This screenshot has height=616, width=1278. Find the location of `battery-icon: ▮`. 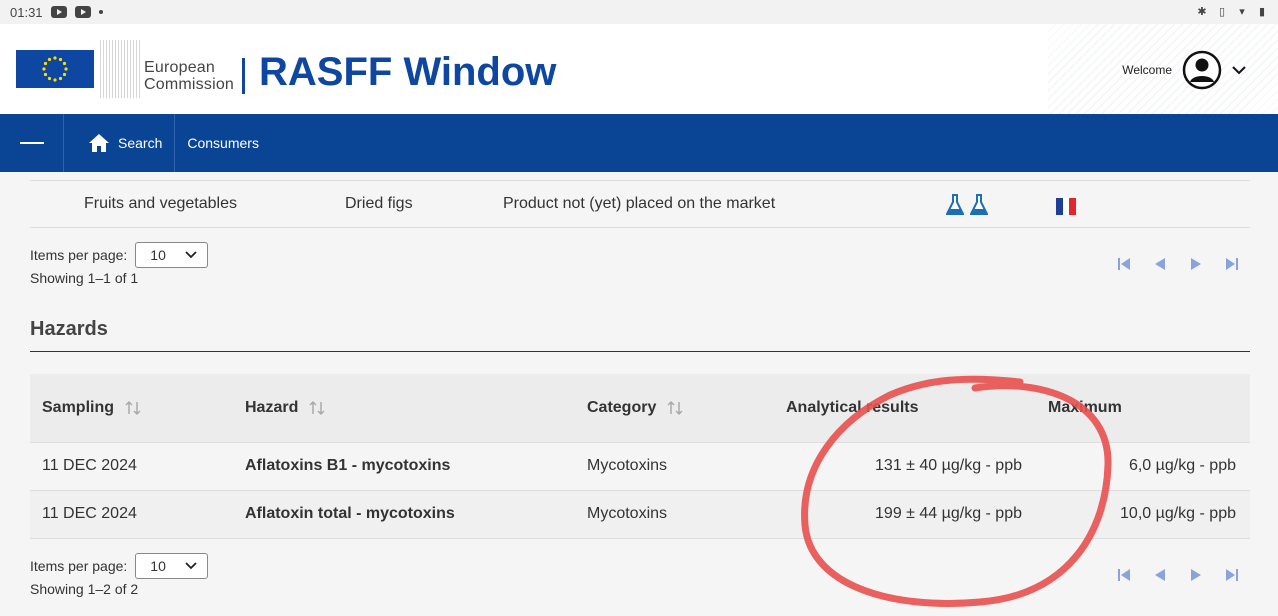

battery-icon: ▮ is located at coordinates (1262, 12).